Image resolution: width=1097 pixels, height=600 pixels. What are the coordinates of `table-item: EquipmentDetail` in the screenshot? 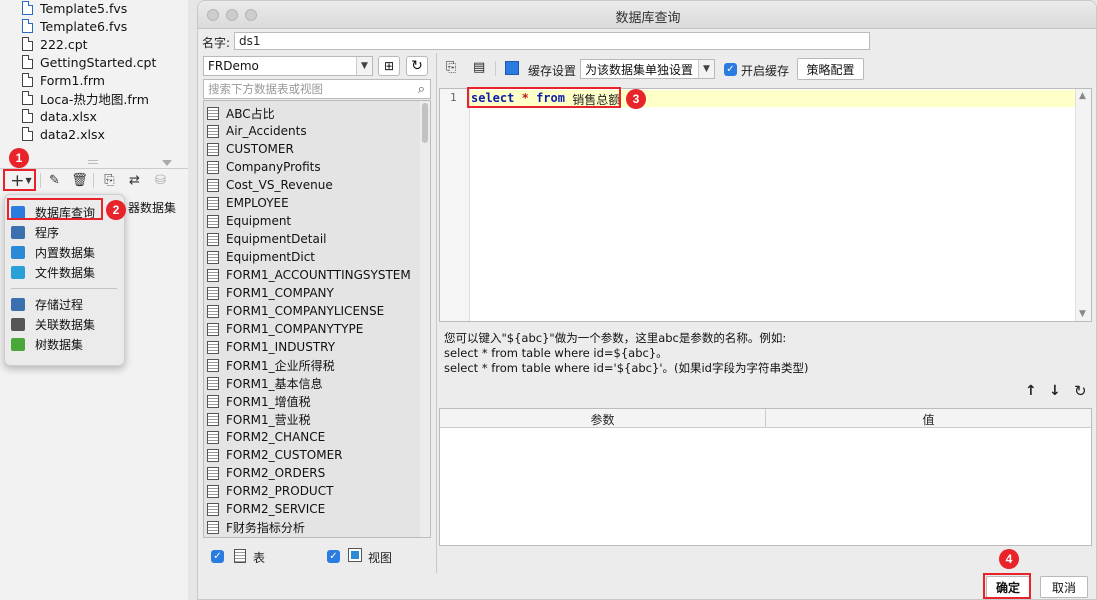 It's located at (267, 239).